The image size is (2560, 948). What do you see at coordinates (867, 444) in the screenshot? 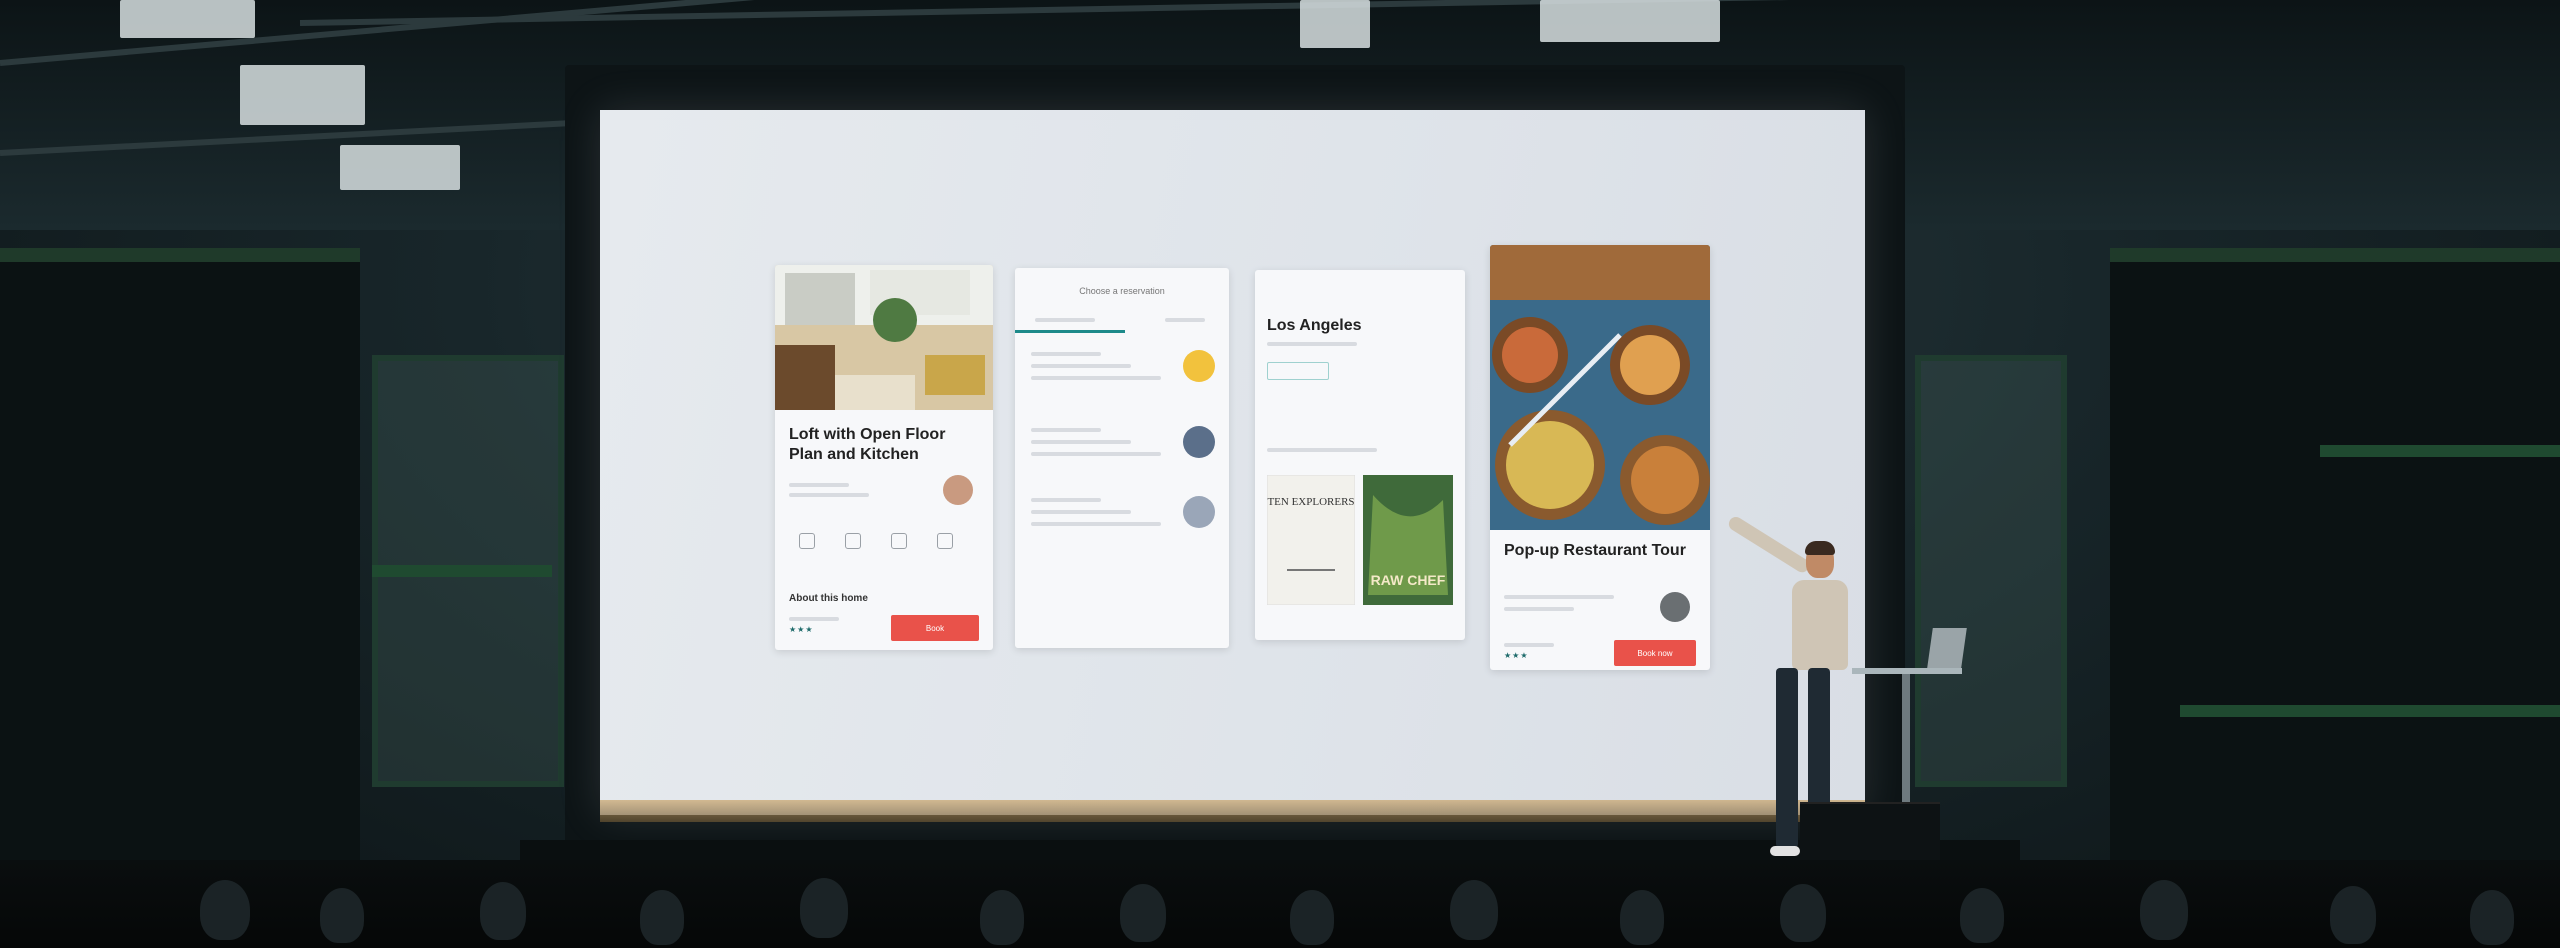
I see `loft-title: Loft with Open Floor Plan and Kitchen` at bounding box center [867, 444].